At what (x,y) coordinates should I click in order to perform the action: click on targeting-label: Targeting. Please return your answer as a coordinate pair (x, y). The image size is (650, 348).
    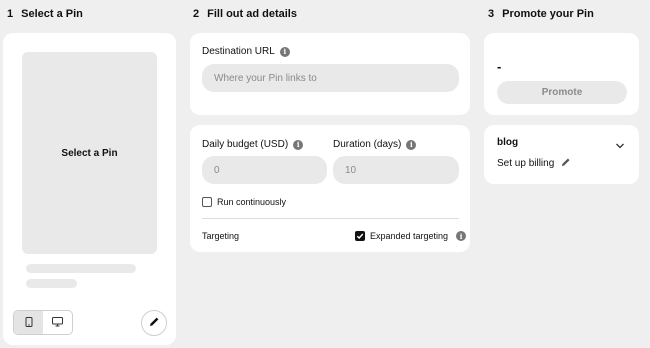
    Looking at the image, I should click on (220, 236).